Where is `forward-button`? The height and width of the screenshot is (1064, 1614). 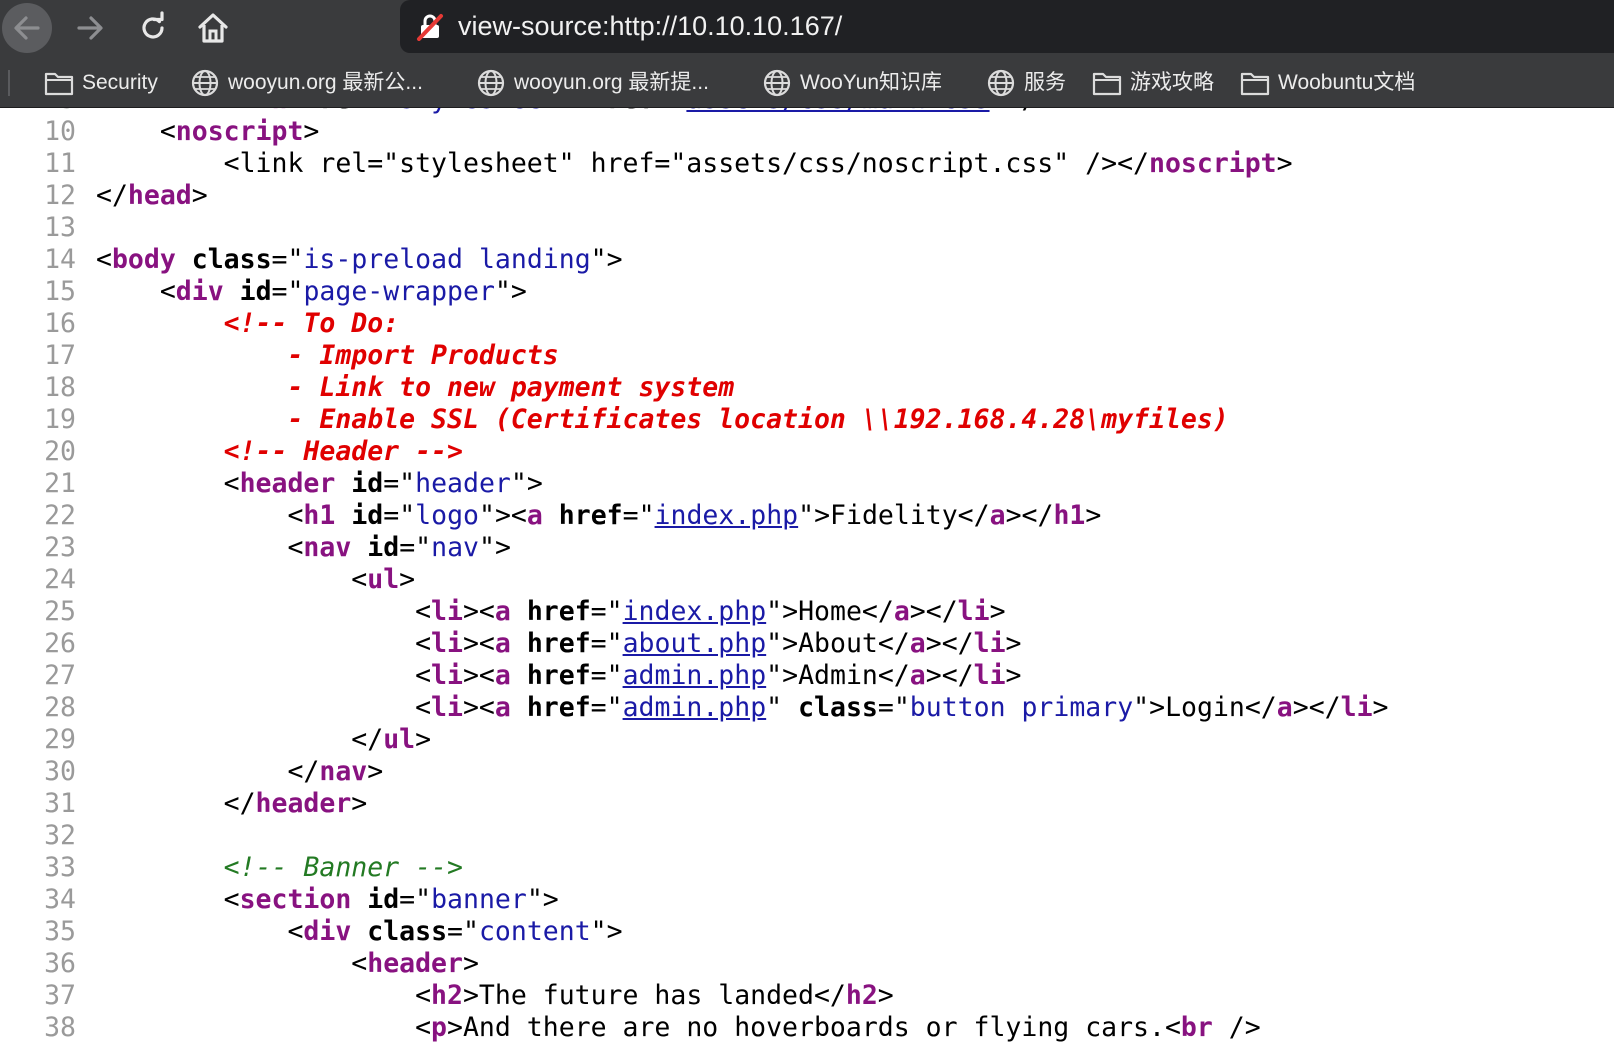 forward-button is located at coordinates (90, 28).